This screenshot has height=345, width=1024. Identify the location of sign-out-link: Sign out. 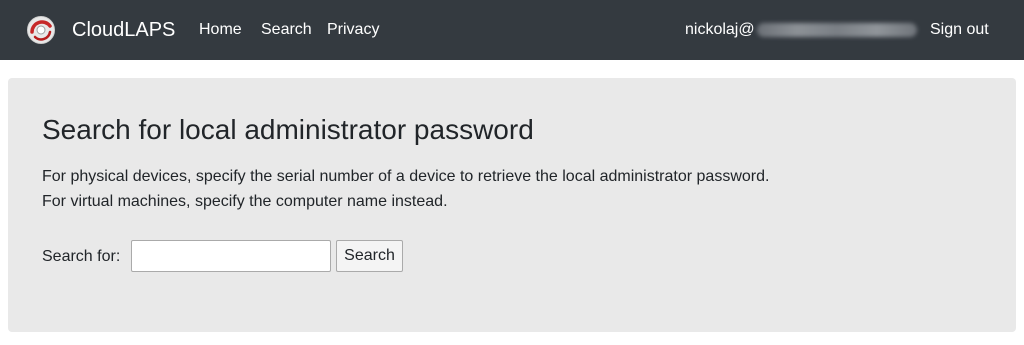
(959, 30).